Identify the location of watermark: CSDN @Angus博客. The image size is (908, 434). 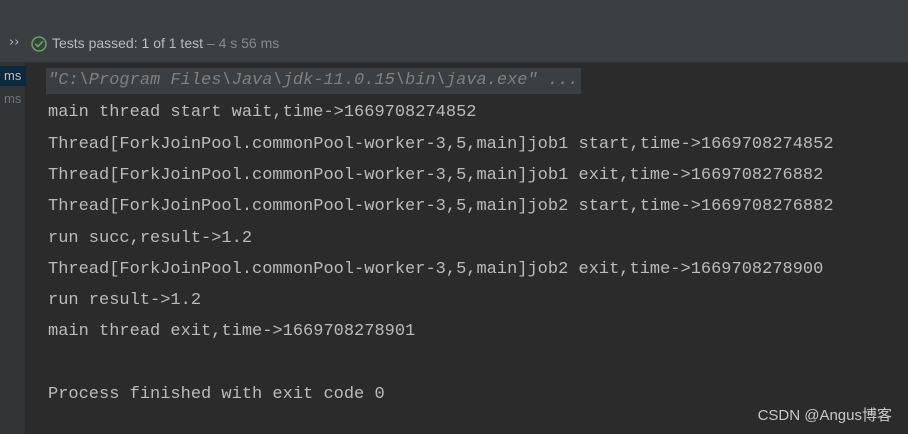
(824, 415).